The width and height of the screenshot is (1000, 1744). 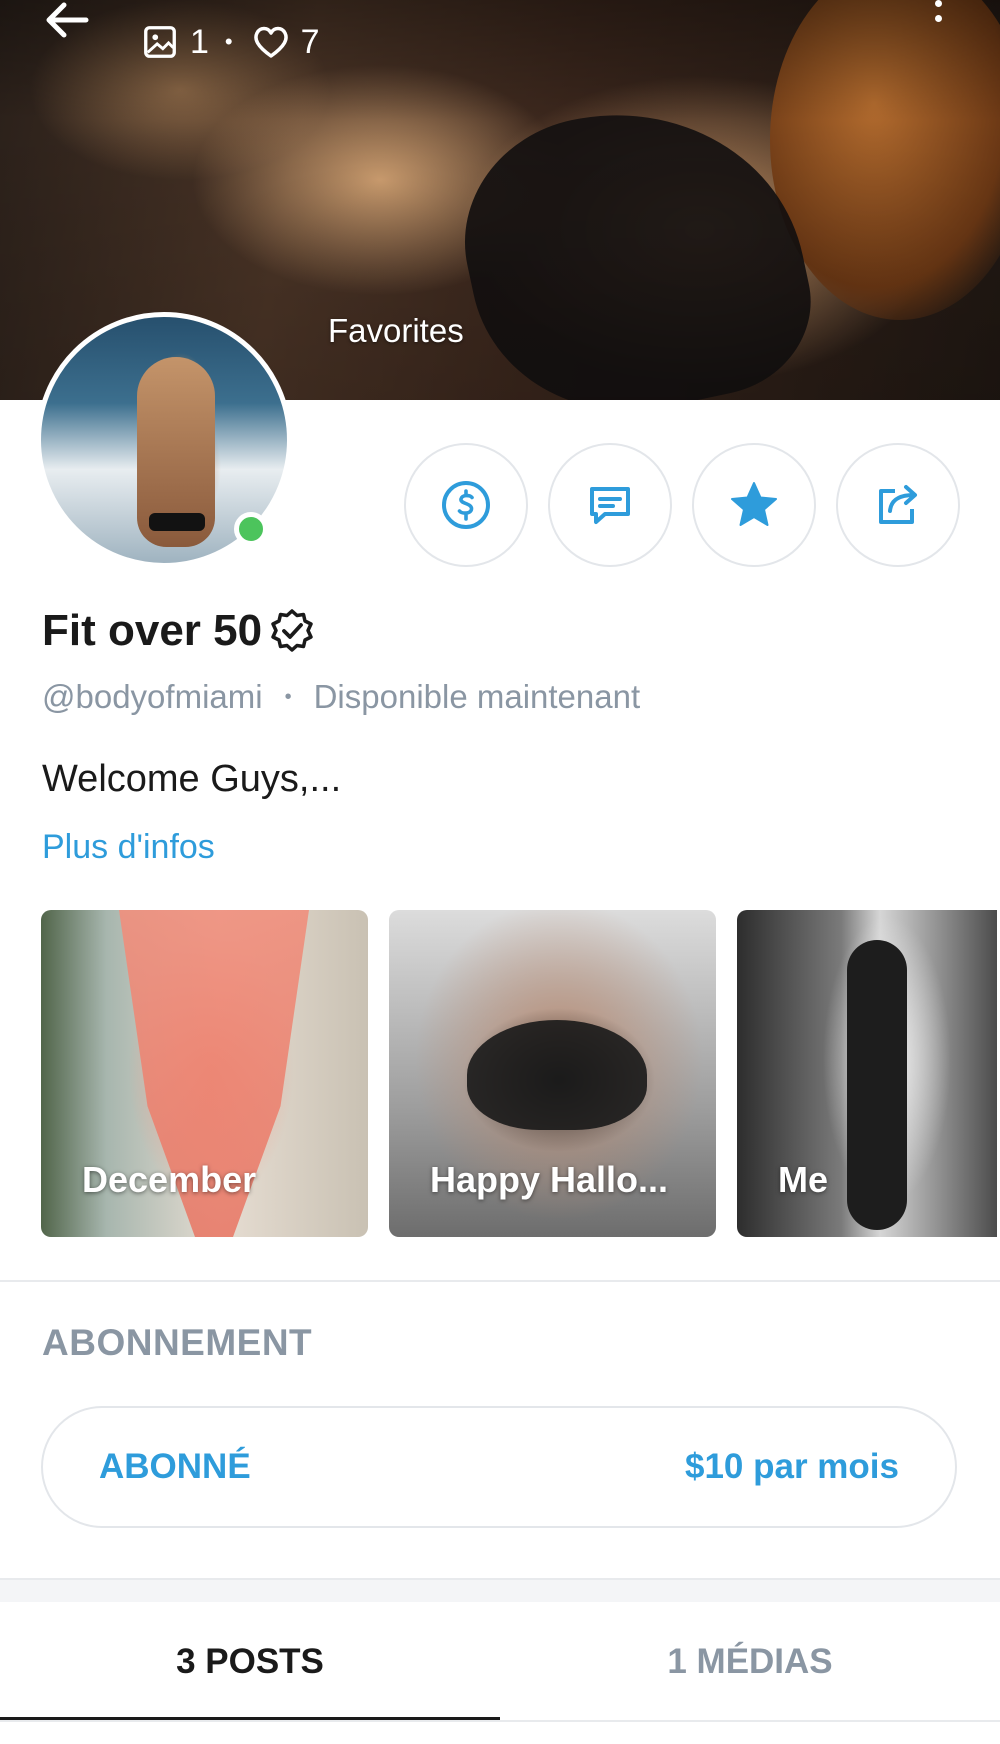 What do you see at coordinates (177, 1342) in the screenshot?
I see `subscription-title: ABONNEMENT` at bounding box center [177, 1342].